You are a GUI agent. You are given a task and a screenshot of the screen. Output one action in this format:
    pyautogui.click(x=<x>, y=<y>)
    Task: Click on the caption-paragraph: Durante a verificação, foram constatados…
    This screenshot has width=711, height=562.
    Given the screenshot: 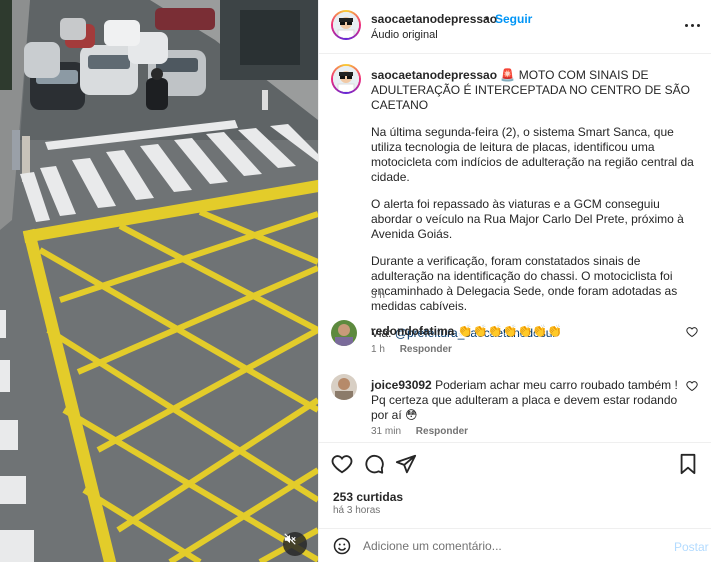 What is the action you would take?
    pyautogui.click(x=524, y=283)
    